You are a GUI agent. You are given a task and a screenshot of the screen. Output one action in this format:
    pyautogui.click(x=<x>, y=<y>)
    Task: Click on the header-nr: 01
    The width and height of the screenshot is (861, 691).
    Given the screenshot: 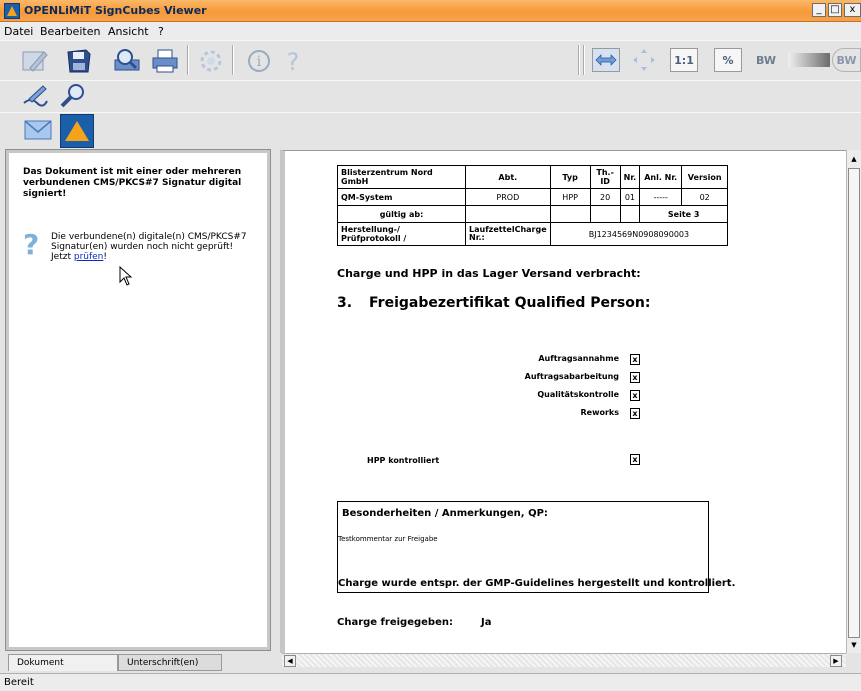 What is the action you would take?
    pyautogui.click(x=630, y=197)
    